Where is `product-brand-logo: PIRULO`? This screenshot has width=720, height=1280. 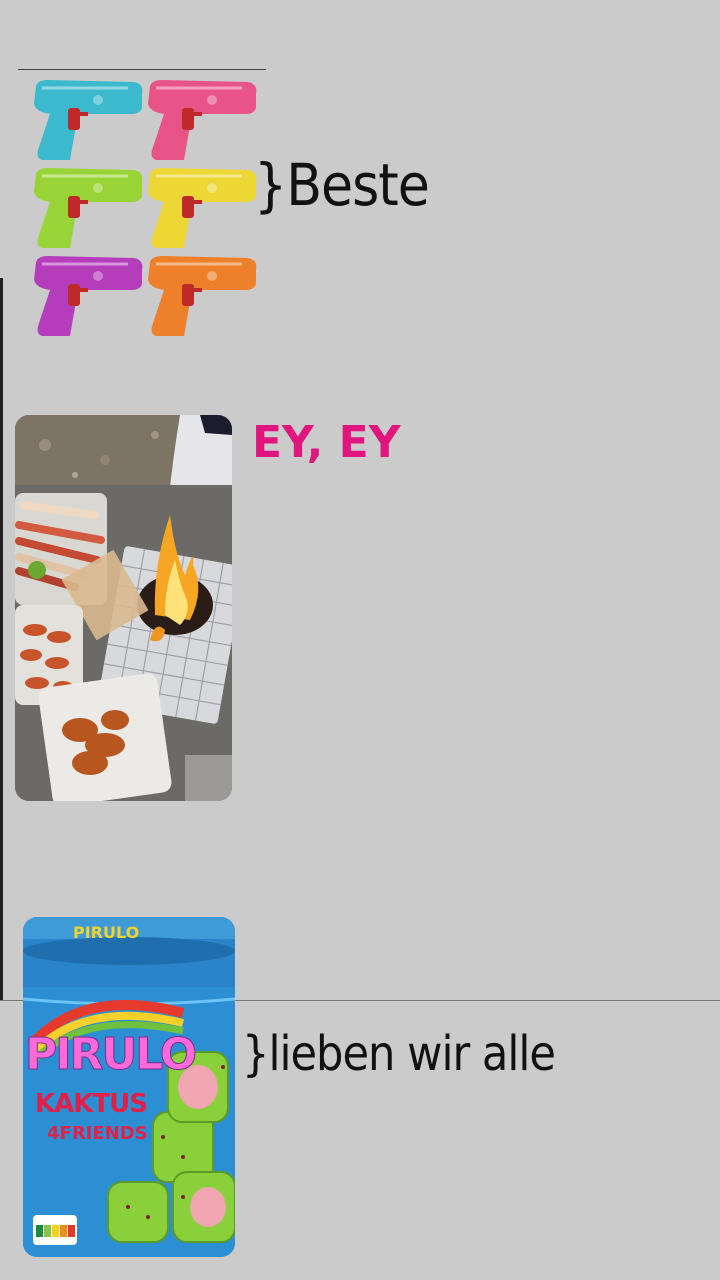
product-brand-logo: PIRULO is located at coordinates (110, 1055).